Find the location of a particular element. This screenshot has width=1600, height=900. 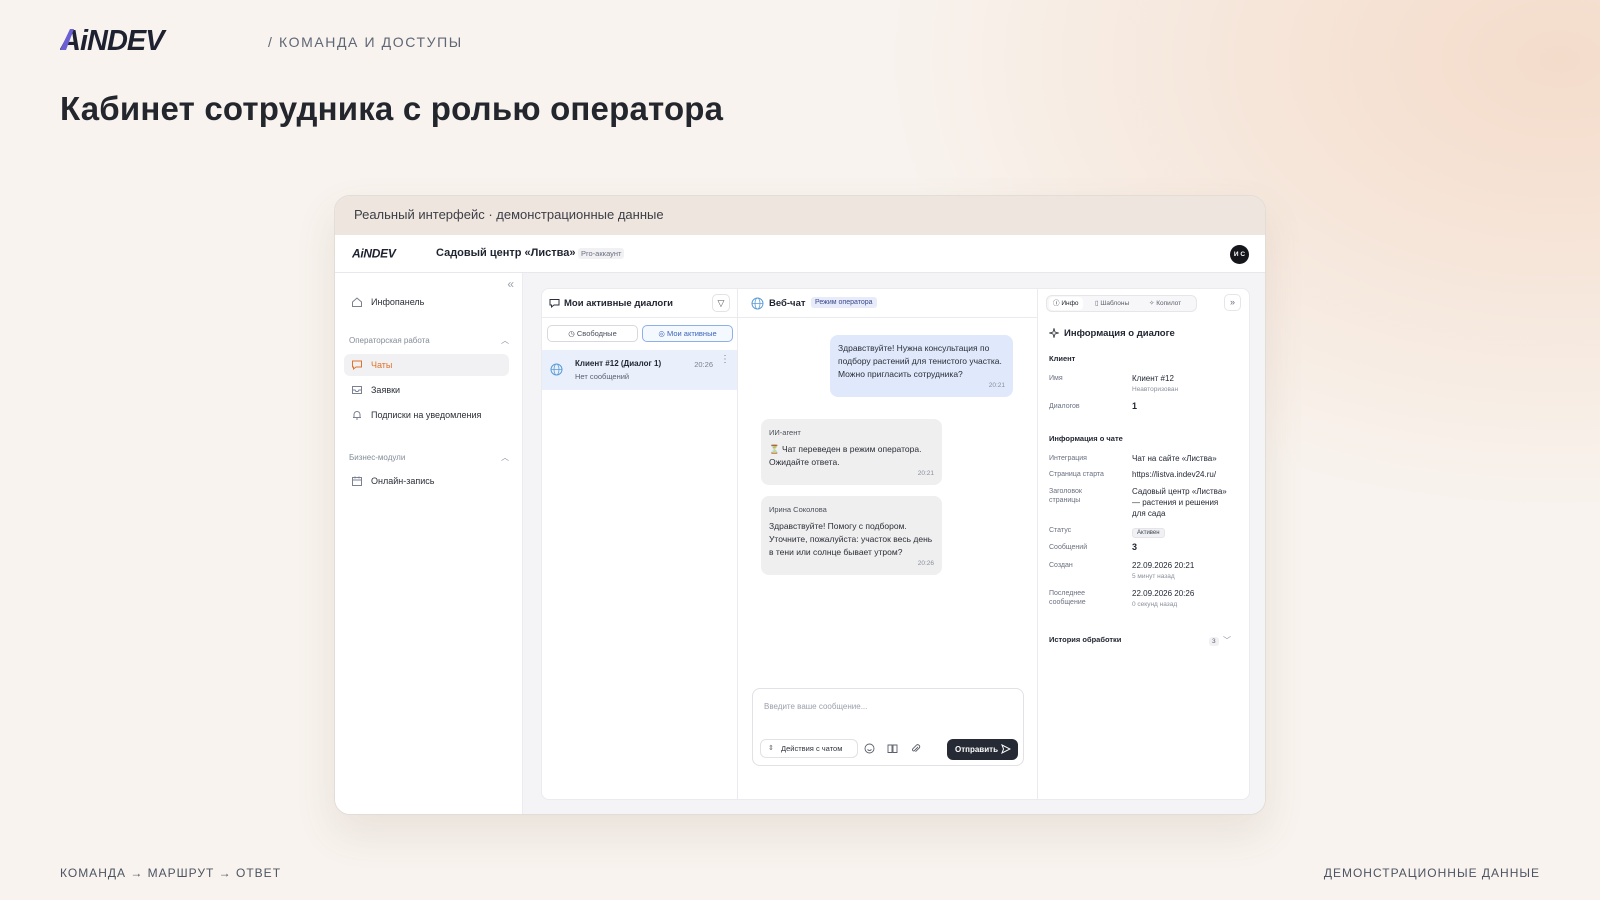

chat-header: Веб-чат Режим оператора is located at coordinates (887, 303).